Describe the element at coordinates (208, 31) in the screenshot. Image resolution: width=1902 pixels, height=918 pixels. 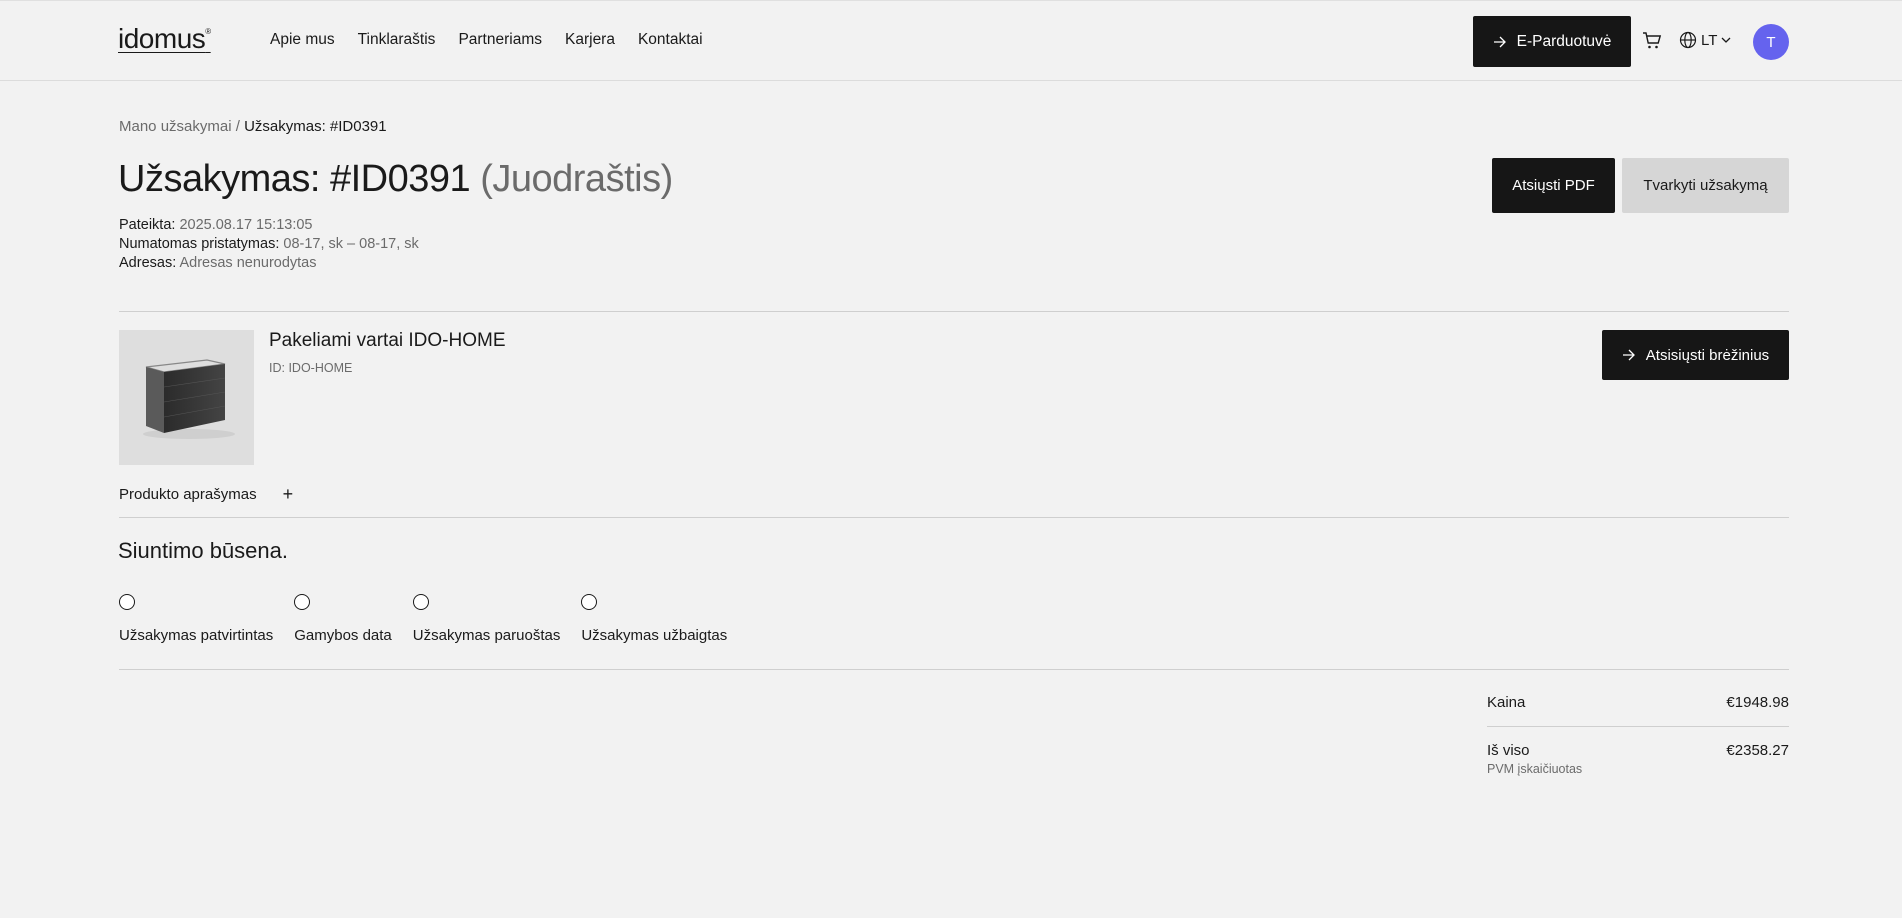
I see `registered-mark: ®` at that location.